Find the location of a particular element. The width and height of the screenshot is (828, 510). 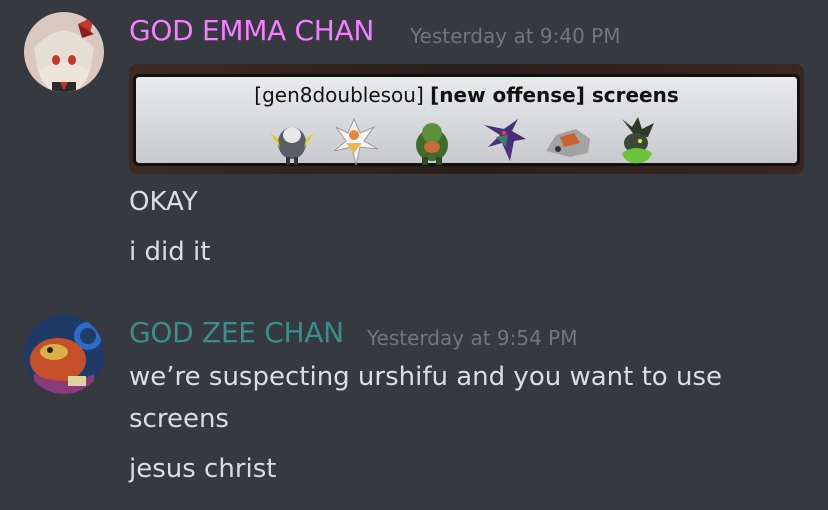

message-text: screens is located at coordinates (179, 419).